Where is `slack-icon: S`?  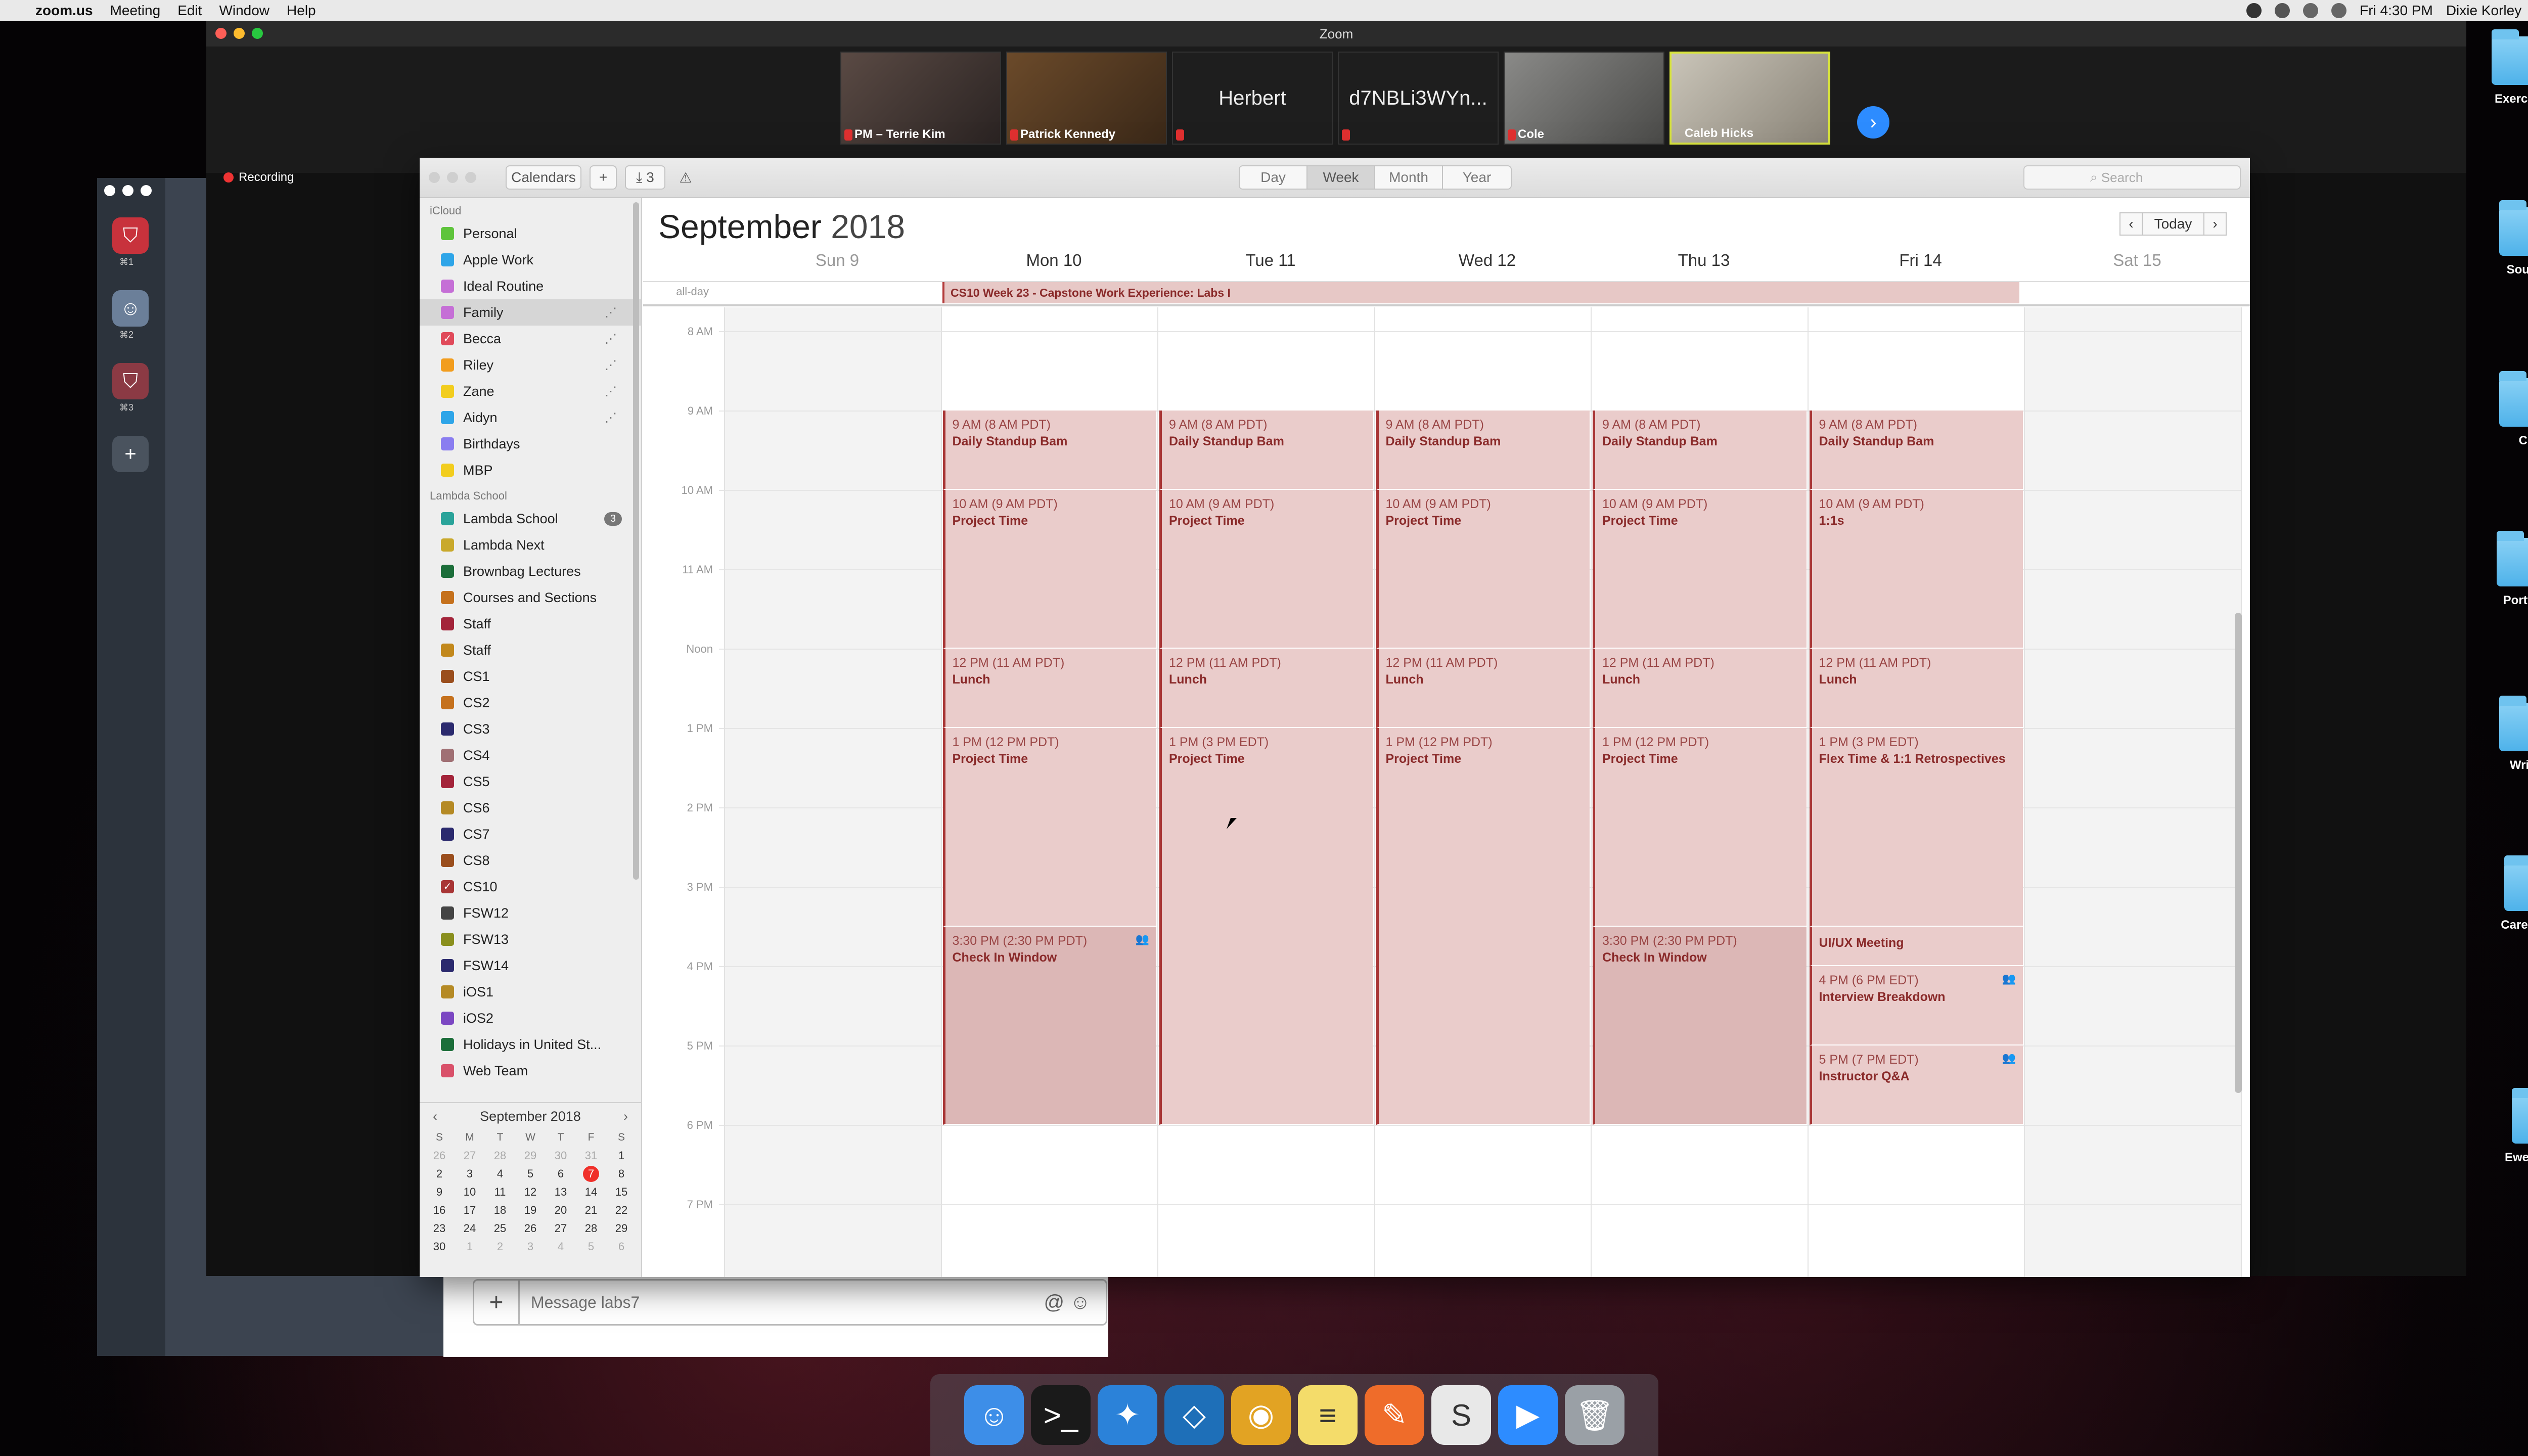
slack-icon: S is located at coordinates (1461, 1415).